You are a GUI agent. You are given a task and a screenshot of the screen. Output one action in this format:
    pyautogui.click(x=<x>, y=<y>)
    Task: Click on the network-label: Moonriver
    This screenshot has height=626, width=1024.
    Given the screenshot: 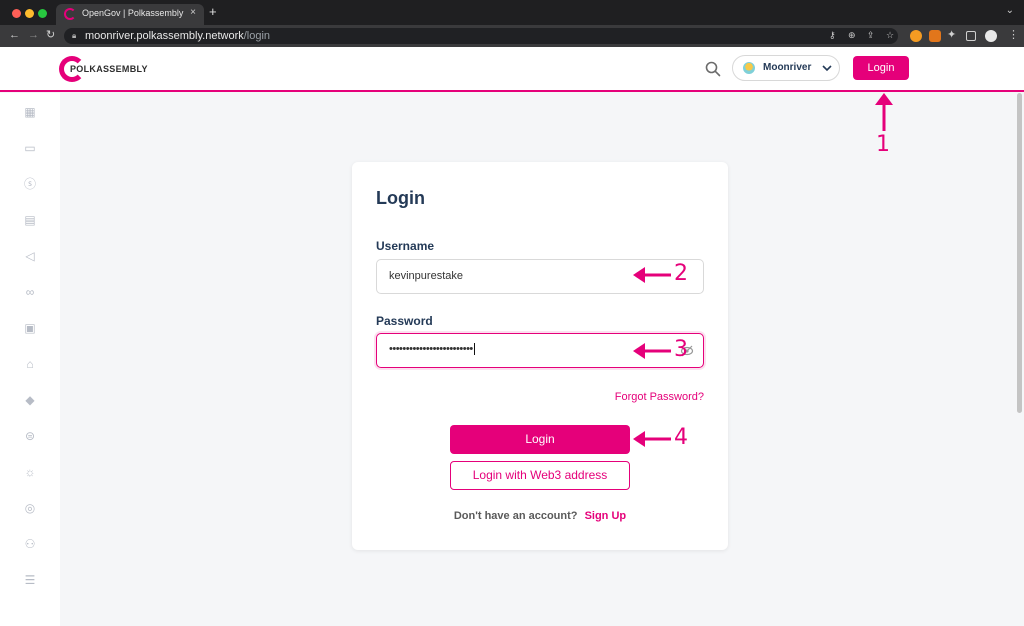 What is the action you would take?
    pyautogui.click(x=787, y=67)
    